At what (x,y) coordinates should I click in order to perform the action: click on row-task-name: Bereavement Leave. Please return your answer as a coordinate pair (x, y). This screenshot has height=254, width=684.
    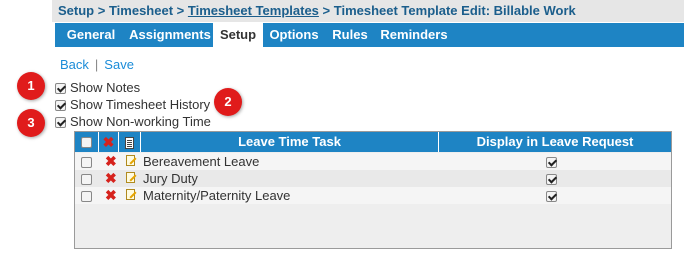
    Looking at the image, I should click on (201, 161).